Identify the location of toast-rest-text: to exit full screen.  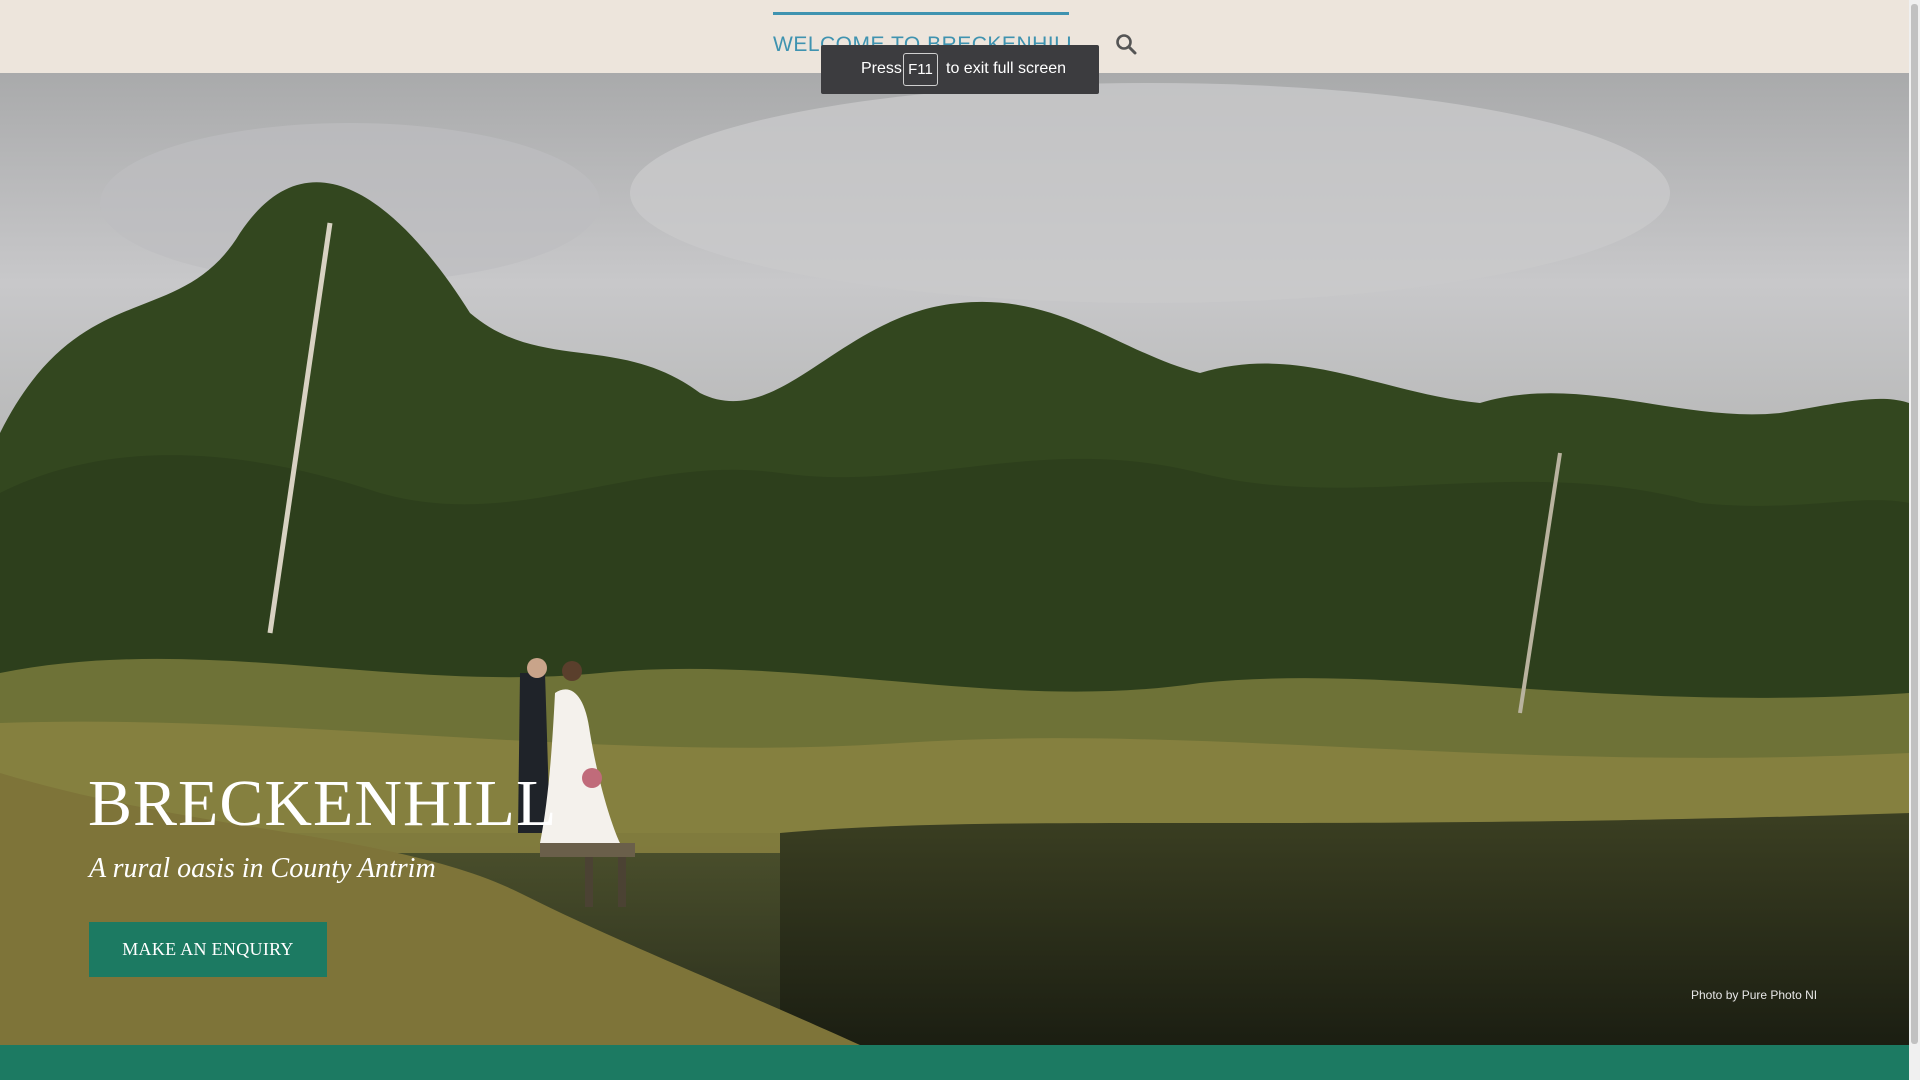
(1006, 68).